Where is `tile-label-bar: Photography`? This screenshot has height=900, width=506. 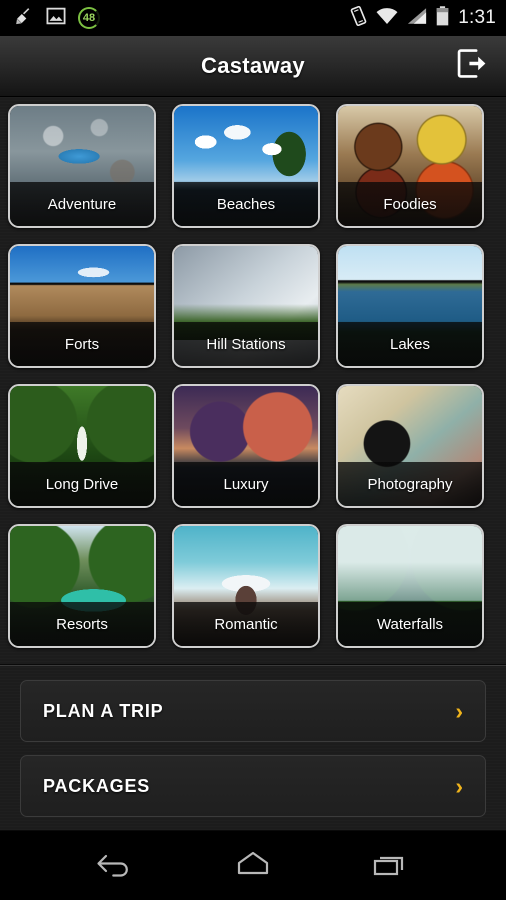 tile-label-bar: Photography is located at coordinates (410, 484).